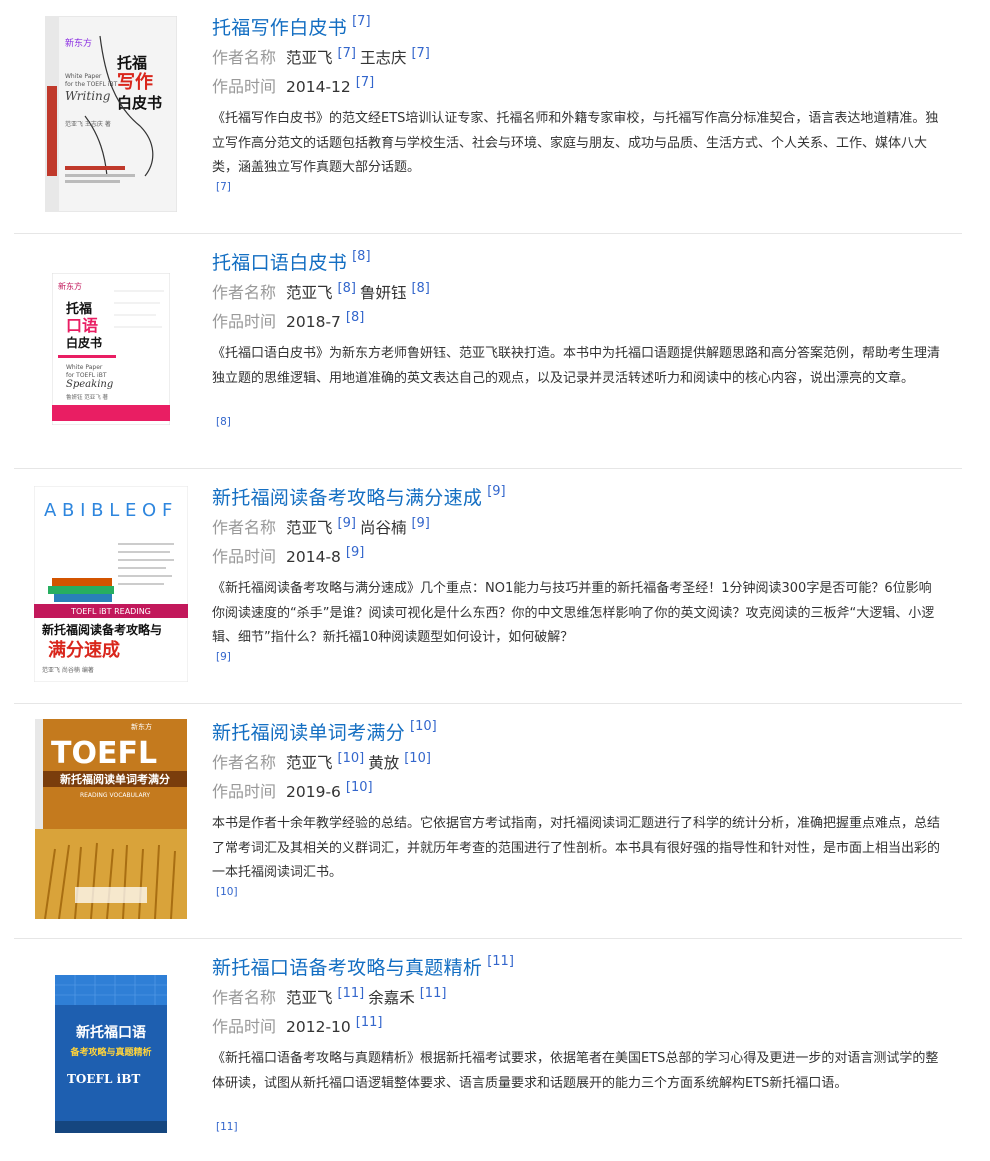 Image resolution: width=990 pixels, height=1161 pixels. I want to click on author-row: 作者名称 范亚飞 [8] 鲁妍钰 [8], so click(323, 293).